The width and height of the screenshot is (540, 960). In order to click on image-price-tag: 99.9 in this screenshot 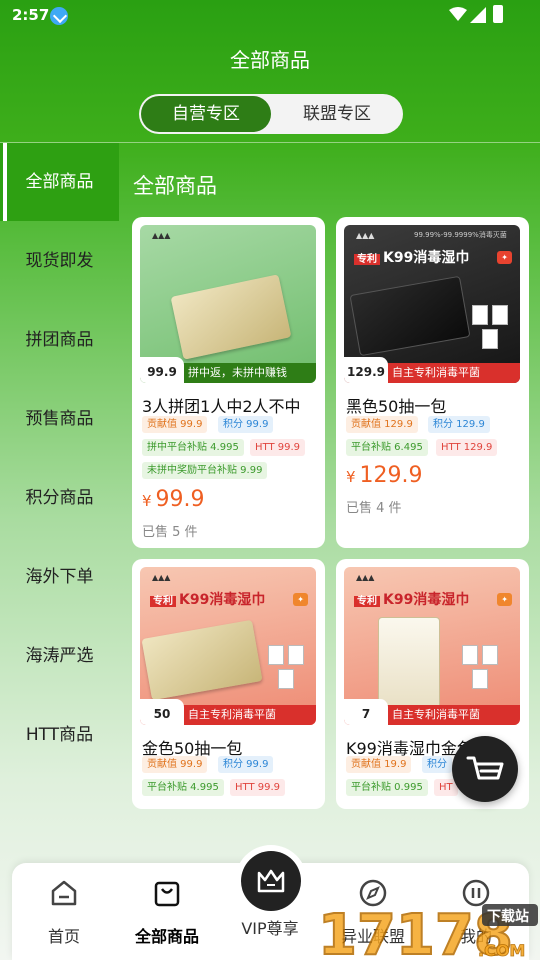, I will do `click(162, 370)`.